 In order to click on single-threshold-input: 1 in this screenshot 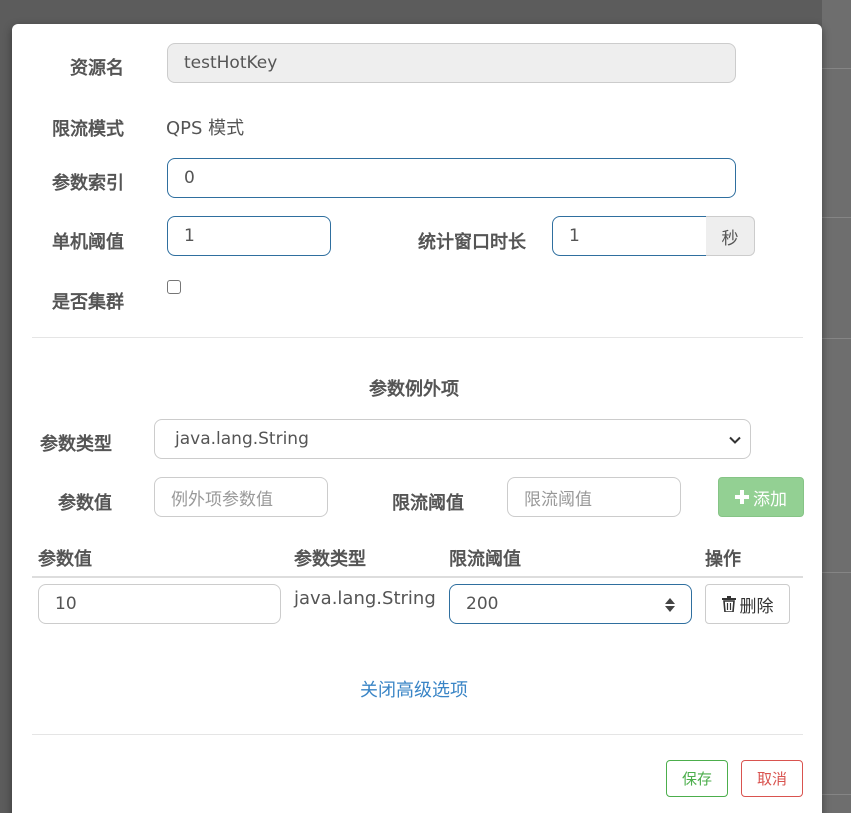, I will do `click(249, 236)`.